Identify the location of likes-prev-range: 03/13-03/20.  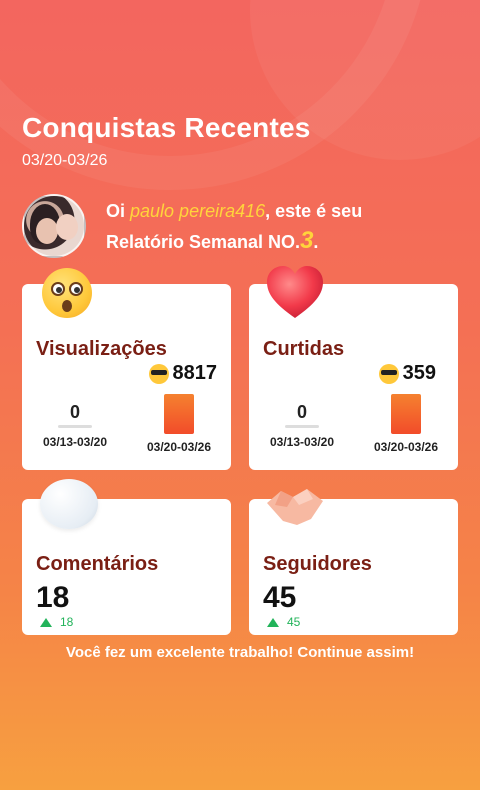
(302, 442).